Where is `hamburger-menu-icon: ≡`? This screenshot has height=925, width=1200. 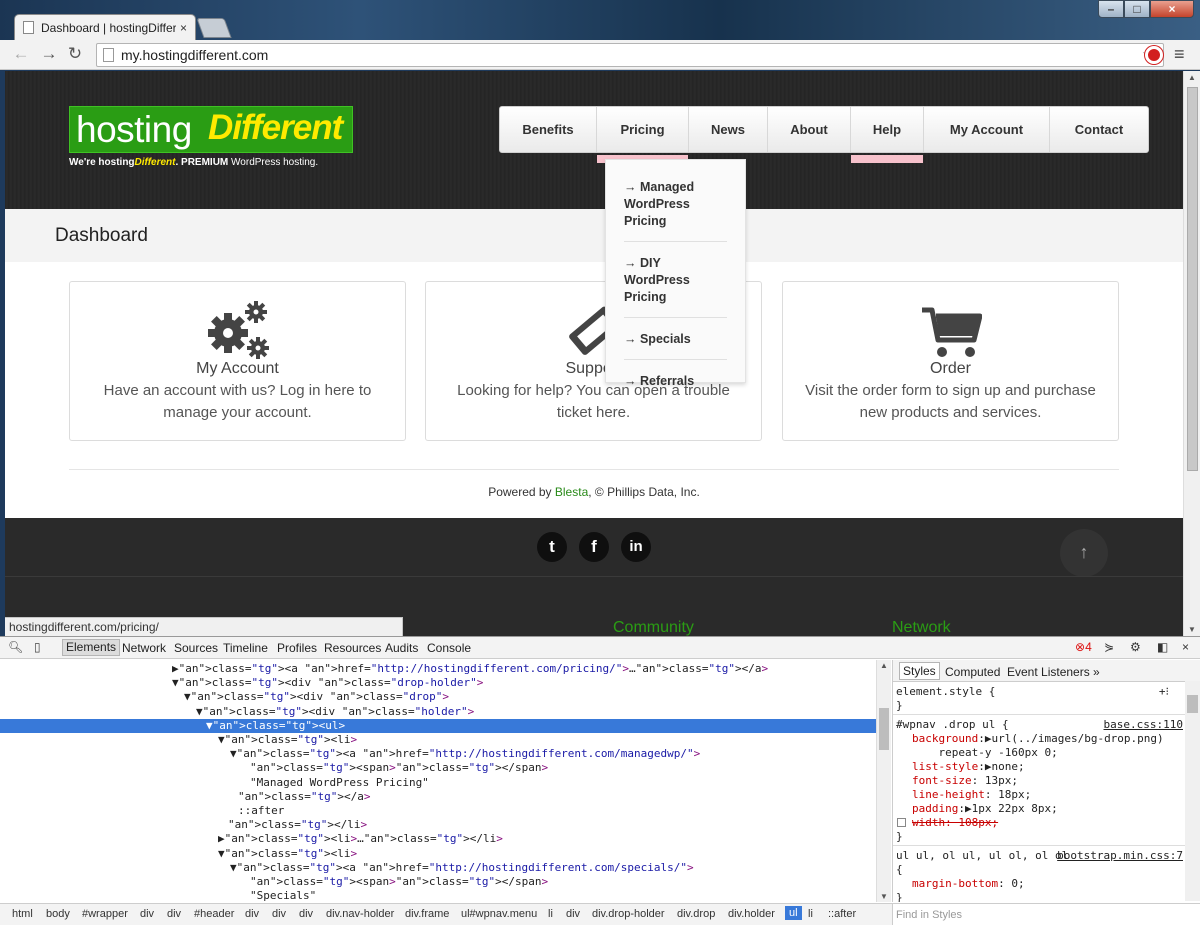
hamburger-menu-icon: ≡ is located at coordinates (1179, 54).